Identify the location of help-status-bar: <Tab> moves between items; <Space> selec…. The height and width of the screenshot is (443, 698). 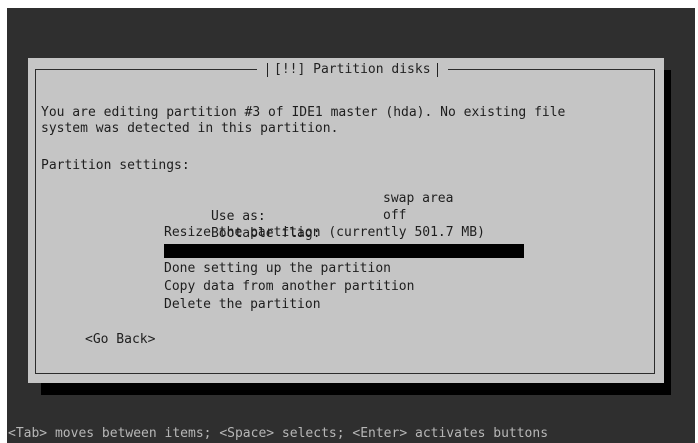
(351, 433).